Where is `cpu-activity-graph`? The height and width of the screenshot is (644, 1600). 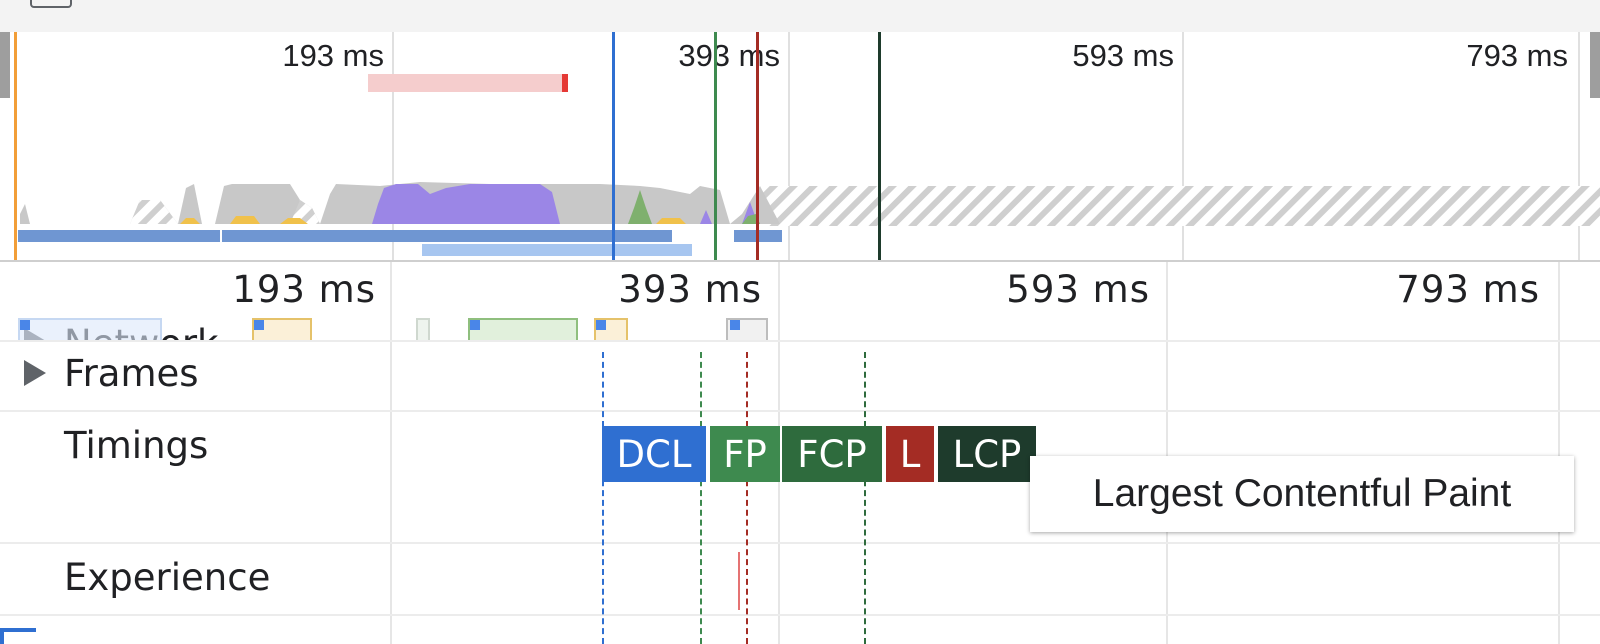
cpu-activity-graph is located at coordinates (810, 204).